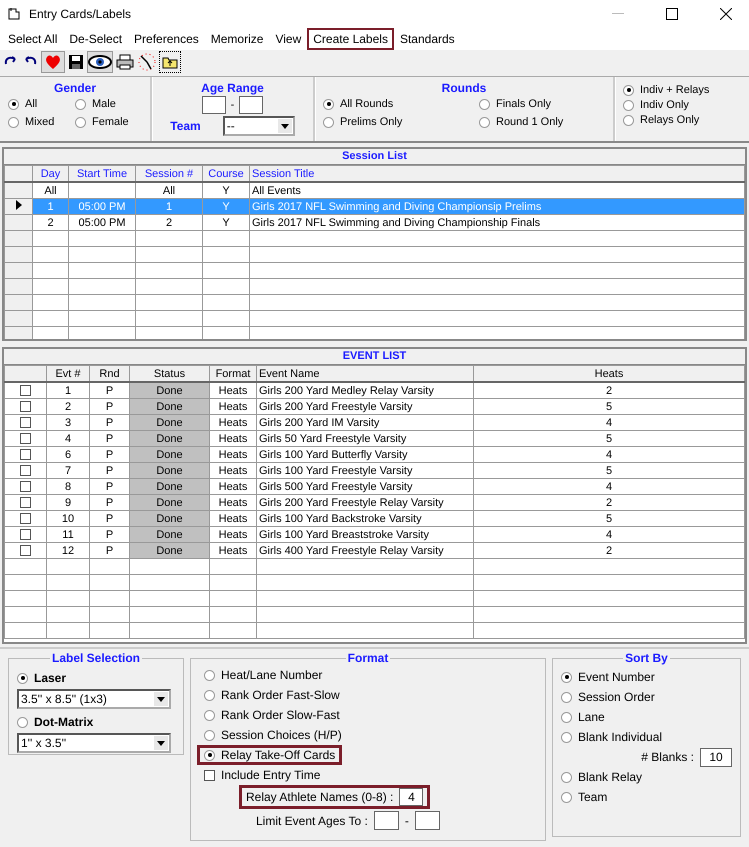  Describe the element at coordinates (675, 90) in the screenshot. I see `radio-label: Indiv + Relays` at that location.